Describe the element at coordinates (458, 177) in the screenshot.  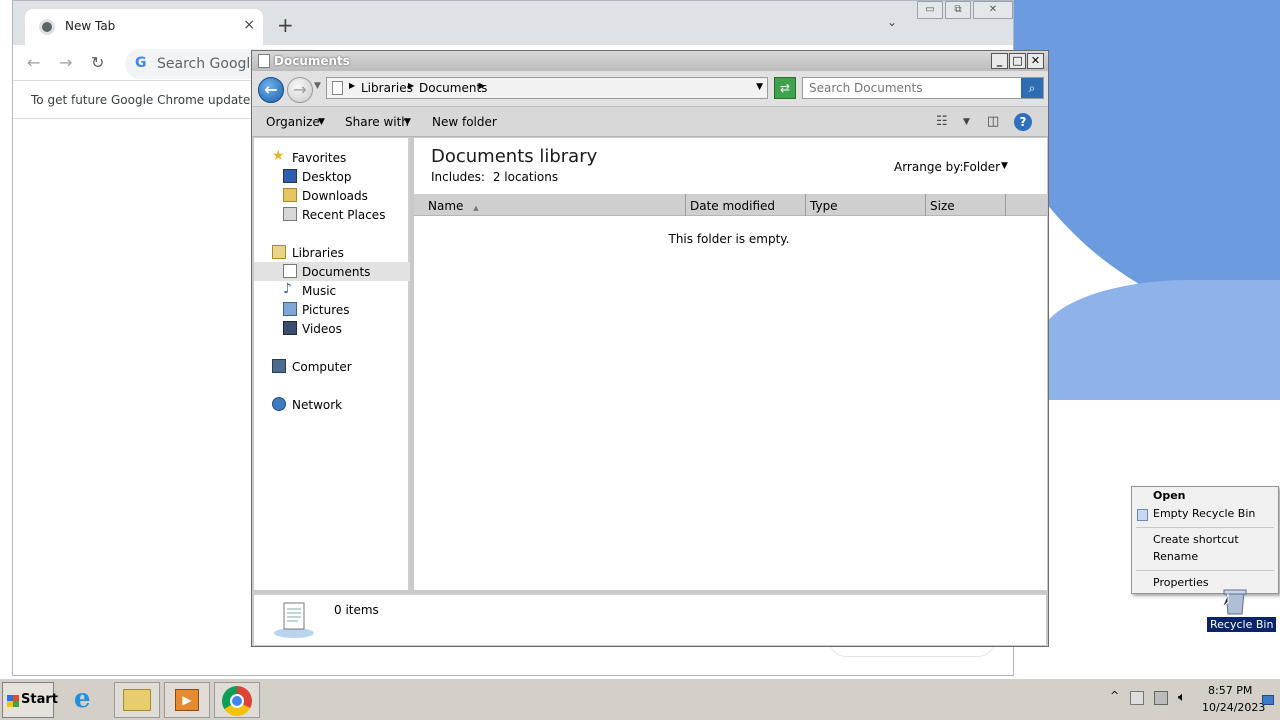
I see `includes-label: Includes:` at that location.